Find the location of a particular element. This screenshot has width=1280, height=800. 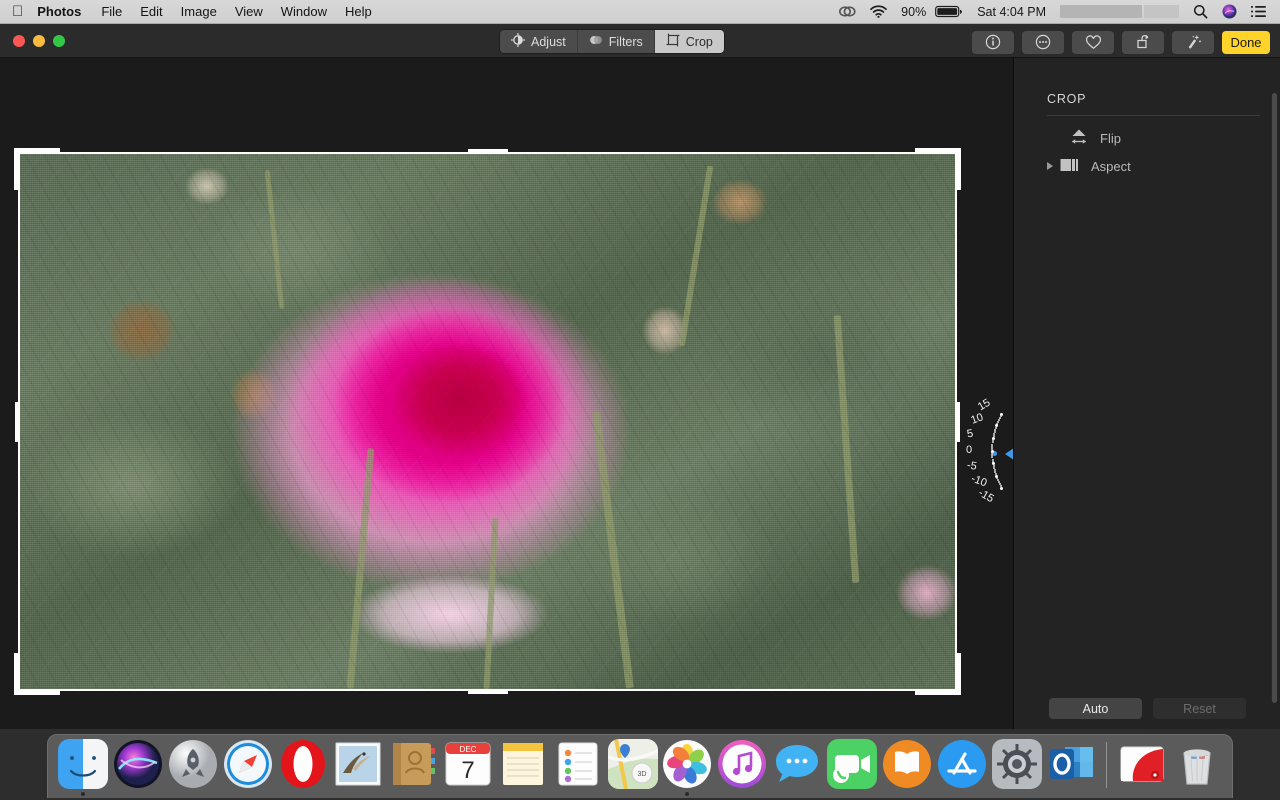

contacts-icon is located at coordinates (413, 764).